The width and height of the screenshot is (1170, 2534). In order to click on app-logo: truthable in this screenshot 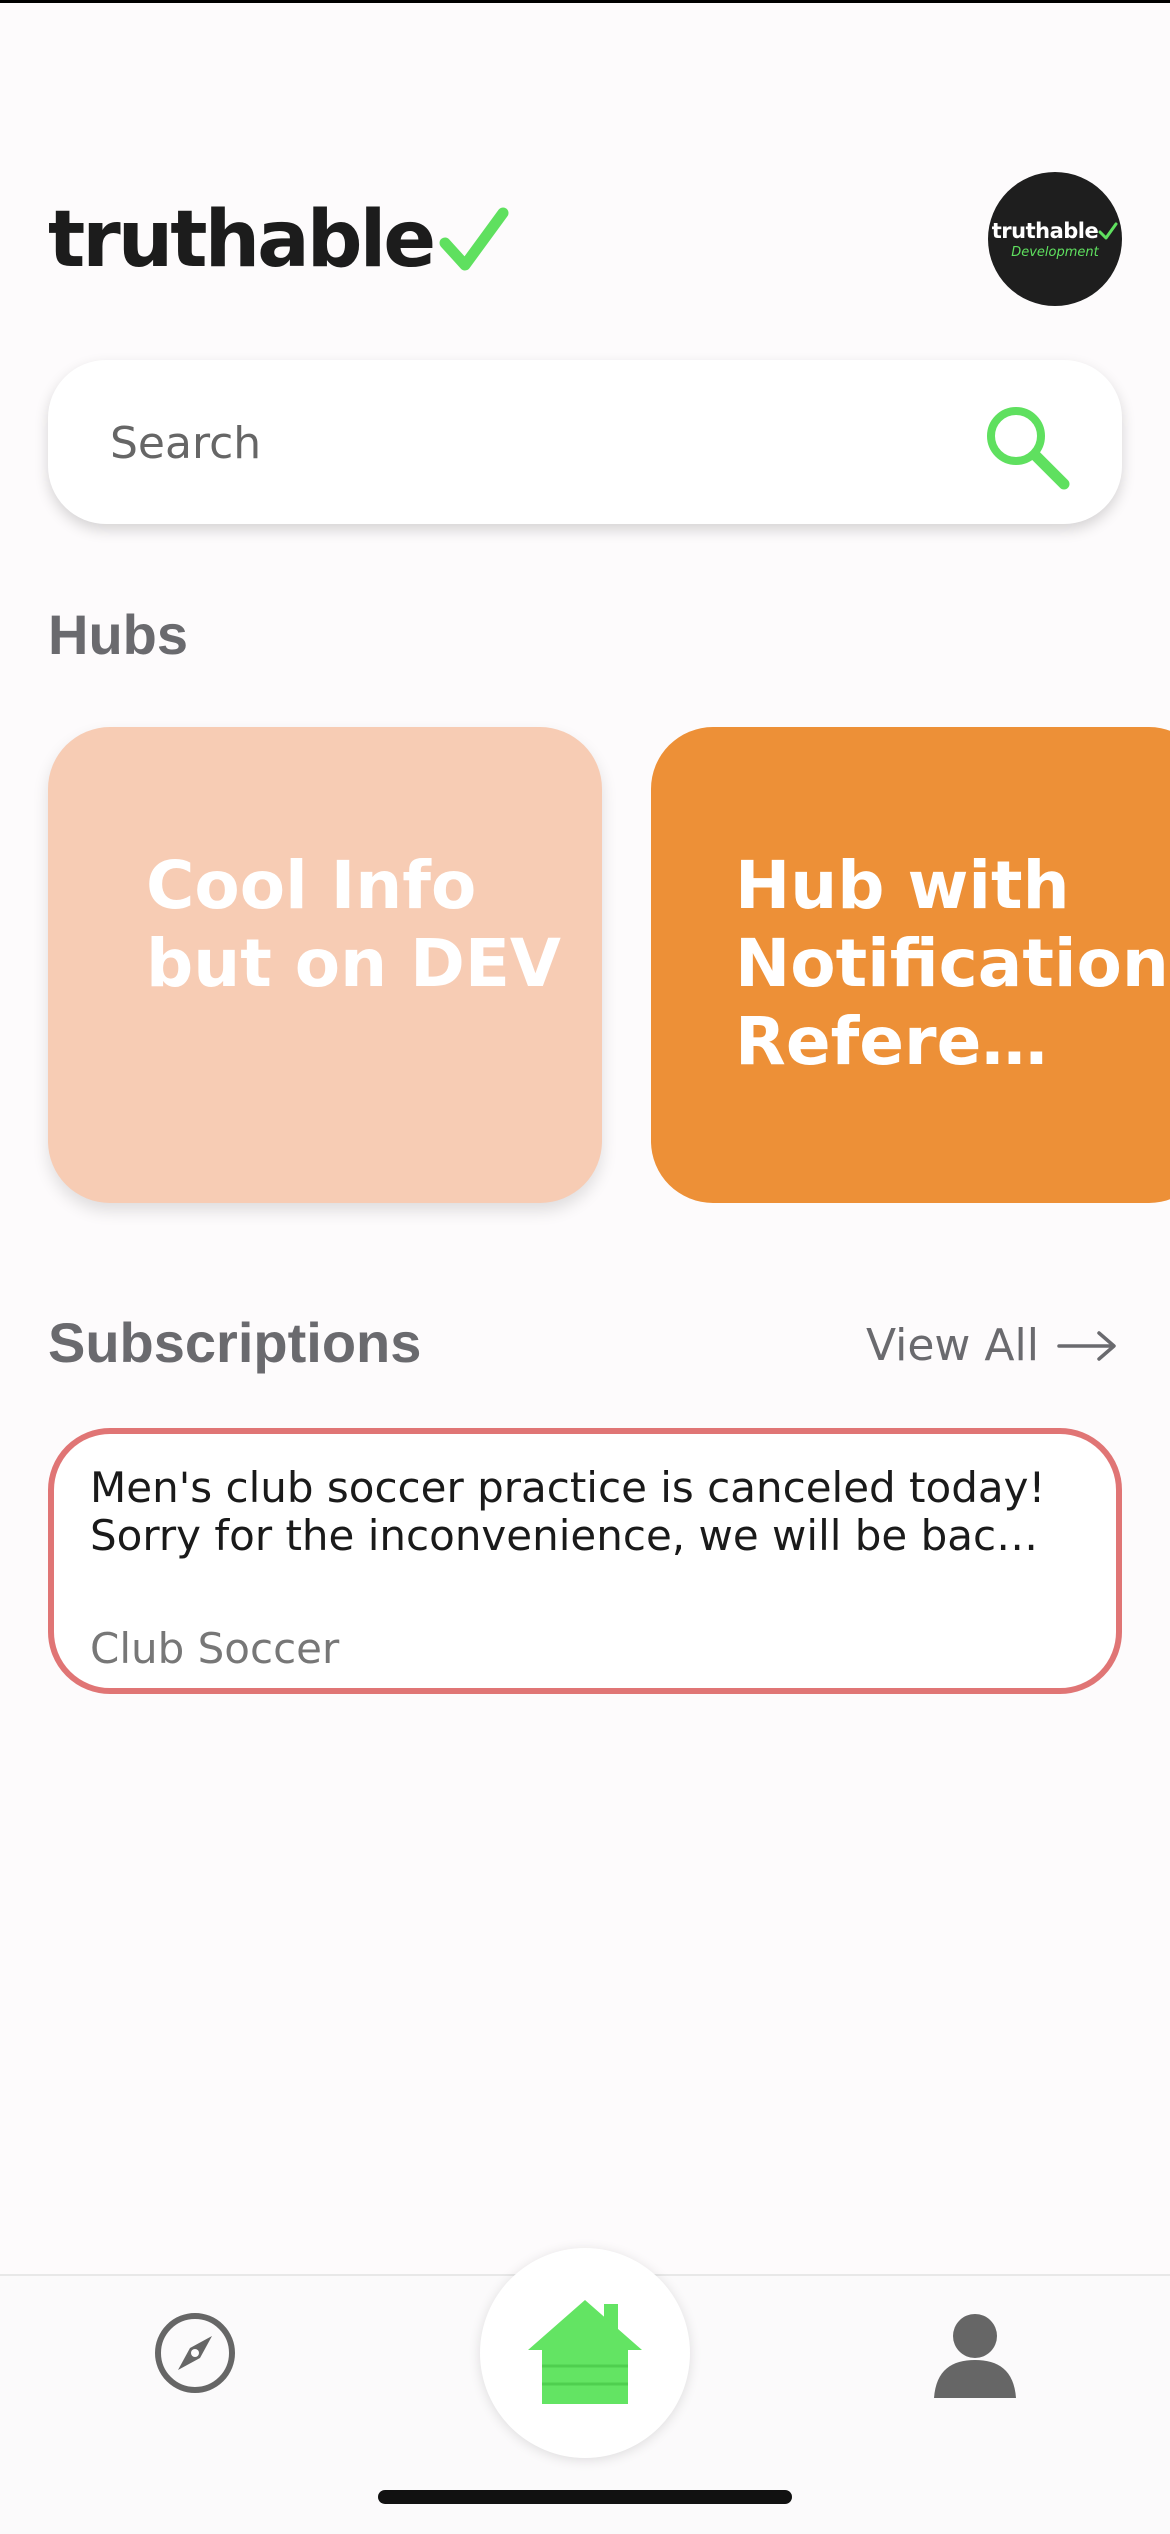, I will do `click(278, 240)`.